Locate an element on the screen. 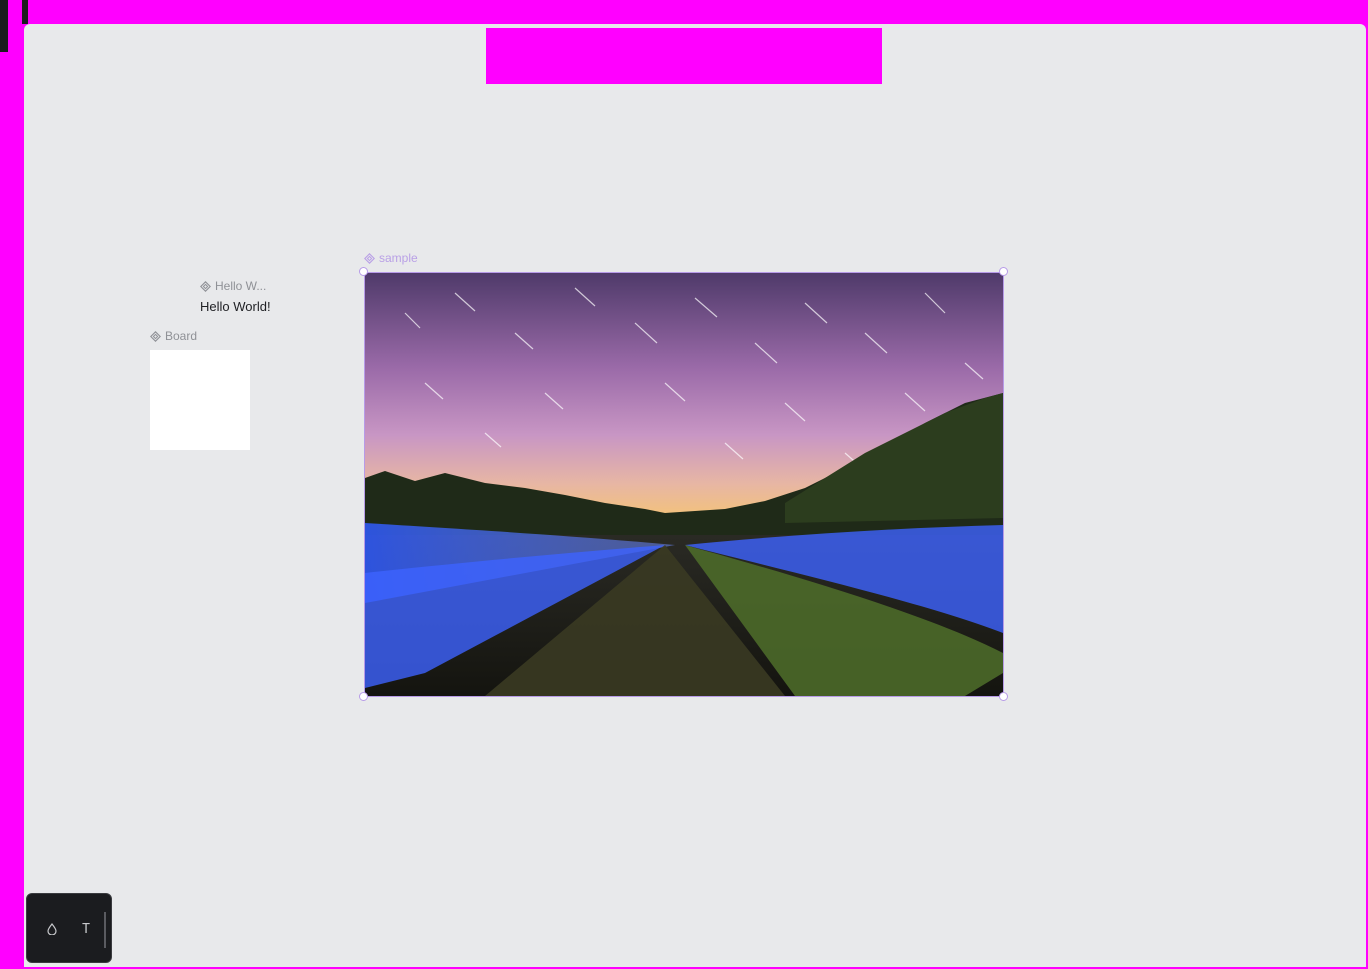 The height and width of the screenshot is (969, 1368). corner-tab-secondary is located at coordinates (25, 12).